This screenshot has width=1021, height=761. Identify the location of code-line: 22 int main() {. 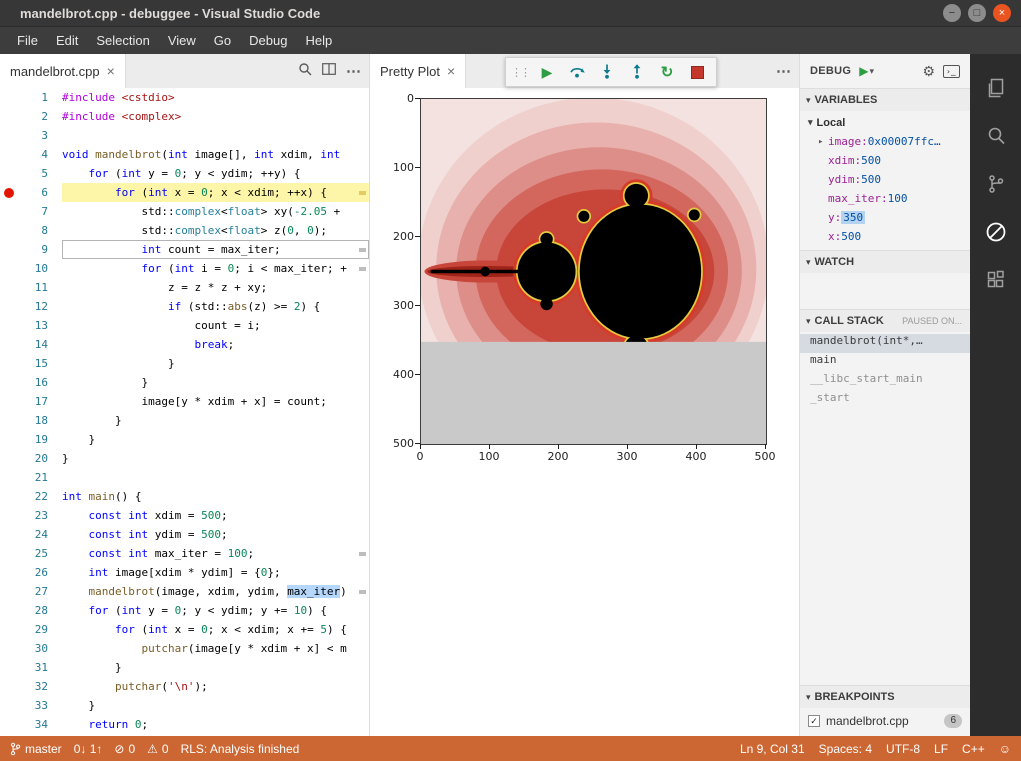
(184, 496).